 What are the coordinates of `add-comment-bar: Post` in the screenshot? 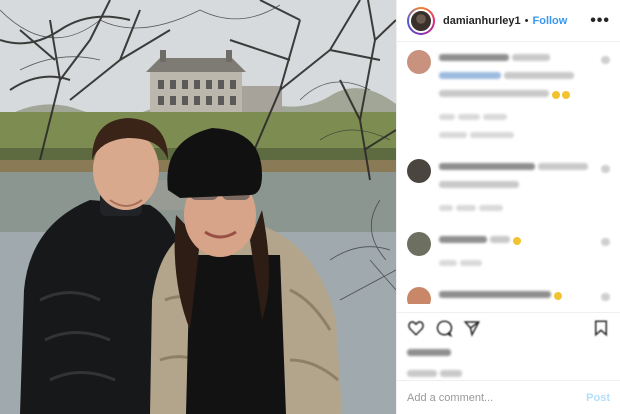 It's located at (508, 397).